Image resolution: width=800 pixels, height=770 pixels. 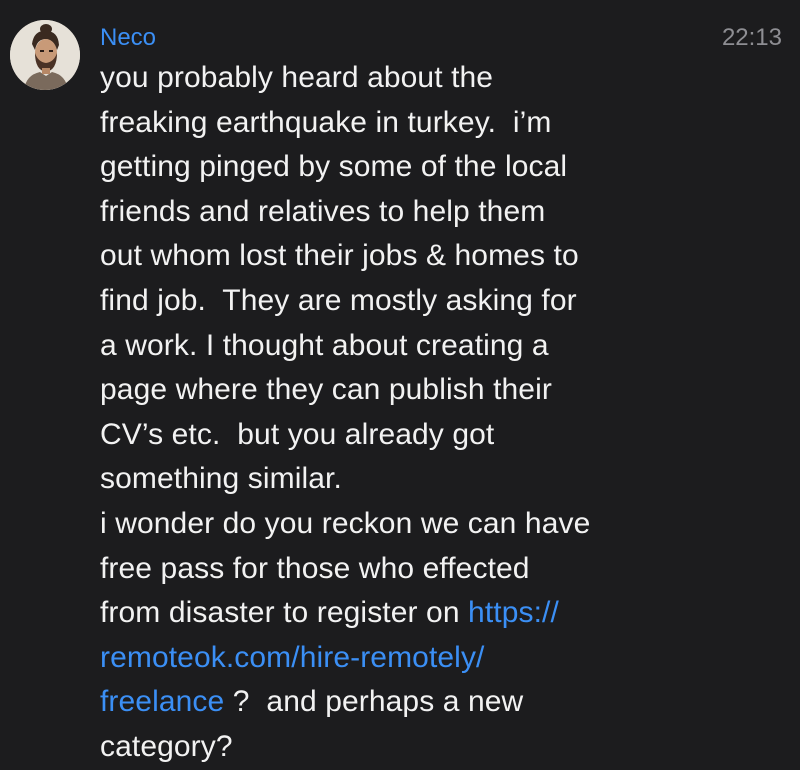 What do you see at coordinates (128, 38) in the screenshot?
I see `sender-name: Neco` at bounding box center [128, 38].